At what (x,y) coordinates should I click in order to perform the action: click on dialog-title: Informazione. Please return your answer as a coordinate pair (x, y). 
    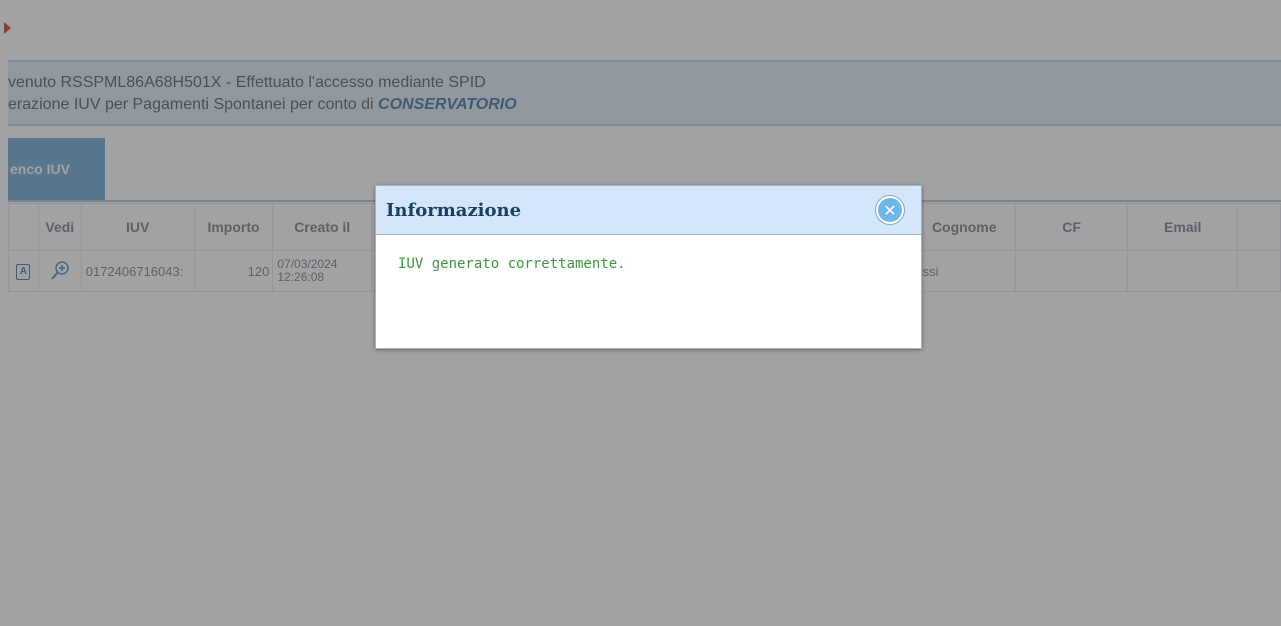
    Looking at the image, I should click on (454, 210).